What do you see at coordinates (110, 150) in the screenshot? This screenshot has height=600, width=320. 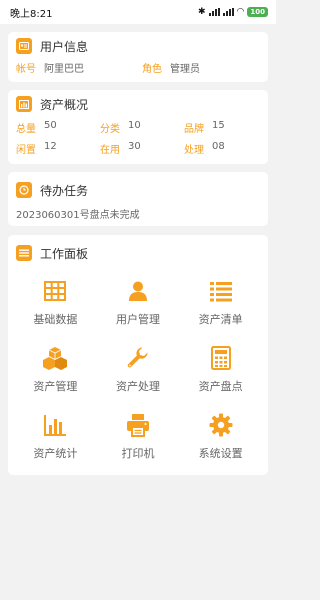 I see `in-use-label: 在用` at bounding box center [110, 150].